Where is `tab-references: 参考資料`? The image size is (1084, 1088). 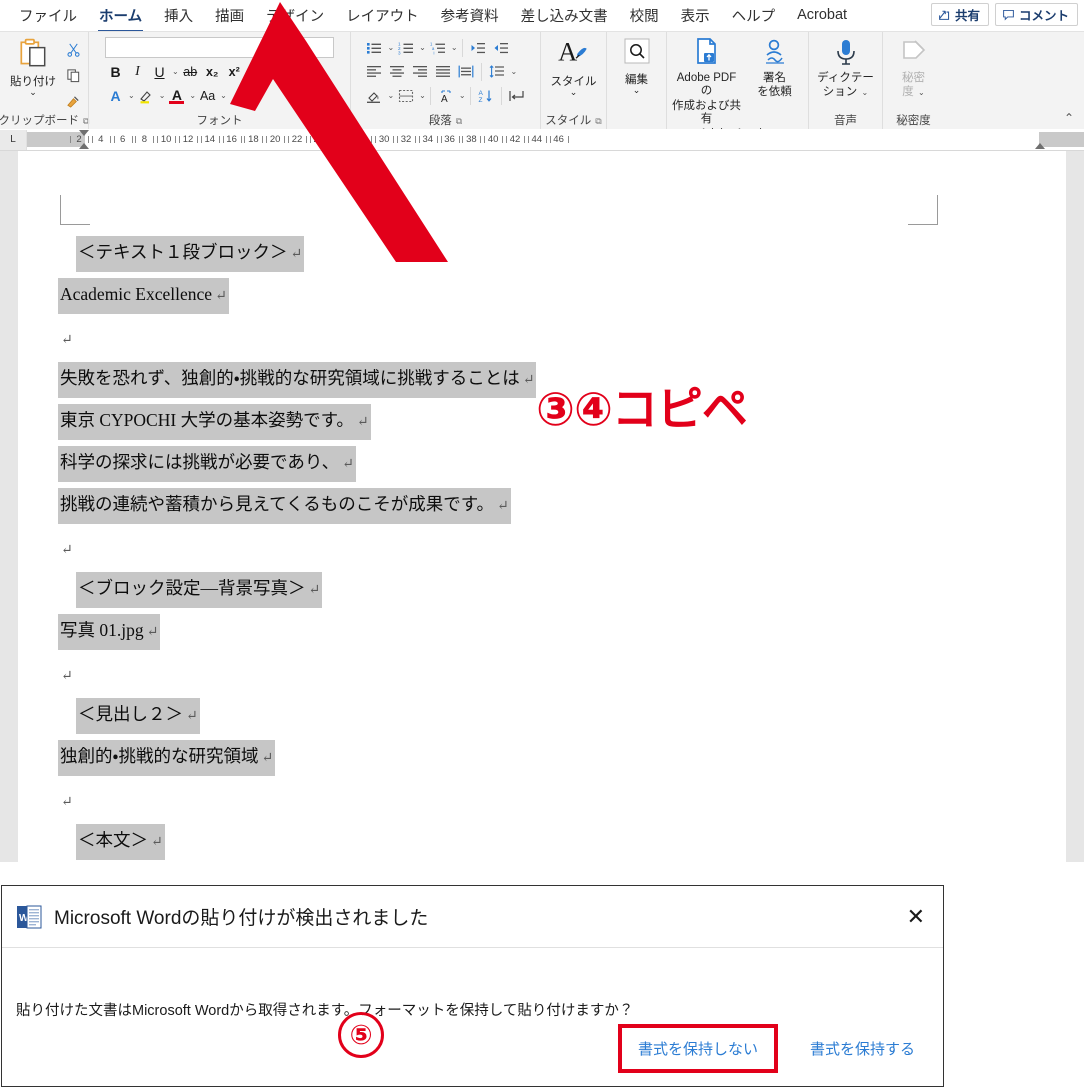
tab-references: 参考資料 is located at coordinates (470, 16).